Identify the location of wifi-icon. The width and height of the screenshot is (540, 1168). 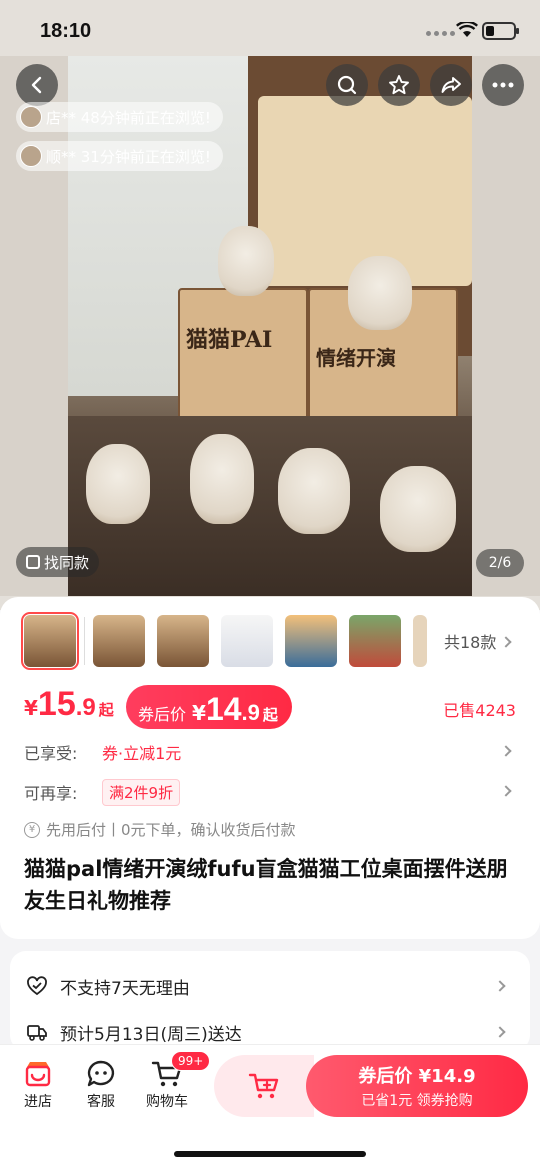
(467, 29).